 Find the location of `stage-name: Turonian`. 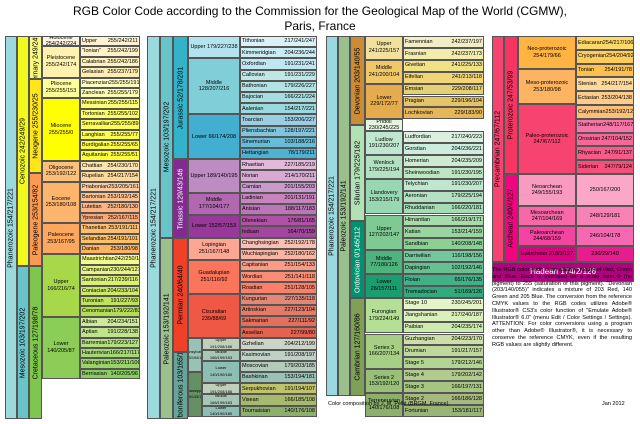

stage-name: Turonian is located at coordinates (93, 300).